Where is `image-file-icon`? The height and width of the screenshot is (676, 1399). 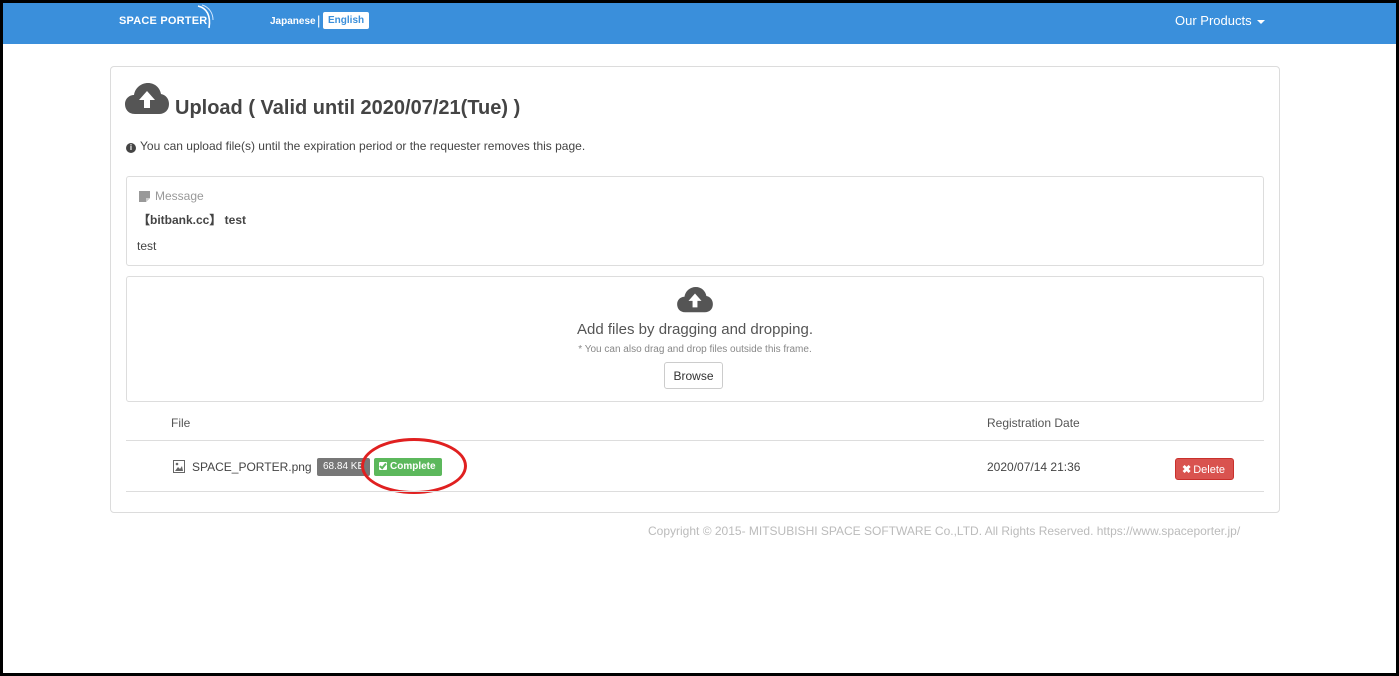 image-file-icon is located at coordinates (179, 466).